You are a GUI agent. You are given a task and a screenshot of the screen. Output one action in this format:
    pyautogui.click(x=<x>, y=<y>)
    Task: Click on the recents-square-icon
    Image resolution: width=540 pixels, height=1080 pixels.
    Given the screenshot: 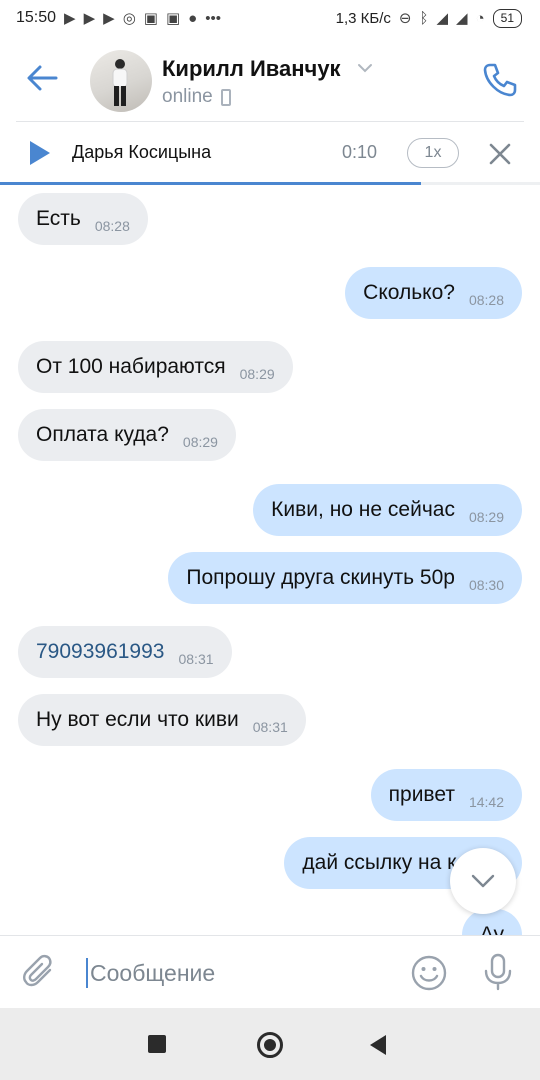 What is the action you would take?
    pyautogui.click(x=157, y=1044)
    